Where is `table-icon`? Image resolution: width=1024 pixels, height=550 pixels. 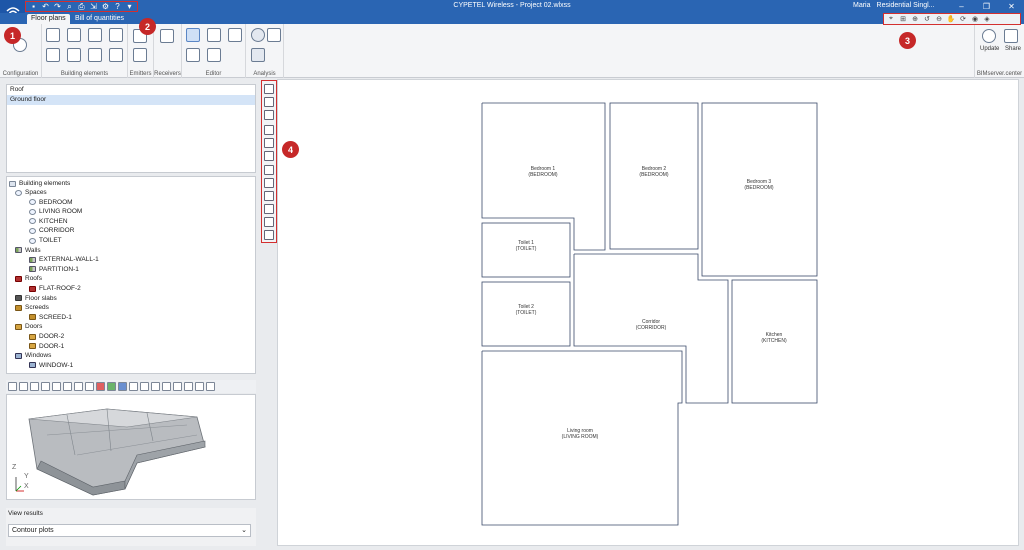 table-icon is located at coordinates (269, 222).